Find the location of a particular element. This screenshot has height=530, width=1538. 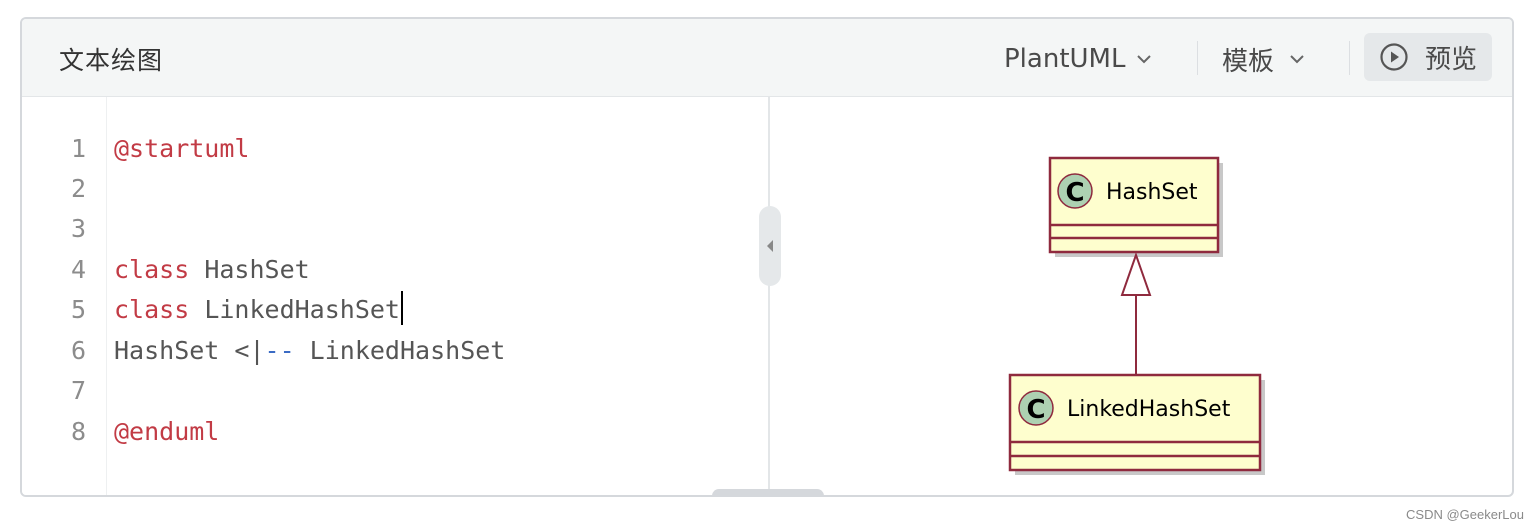

code-line: @startuml is located at coordinates (181, 149).